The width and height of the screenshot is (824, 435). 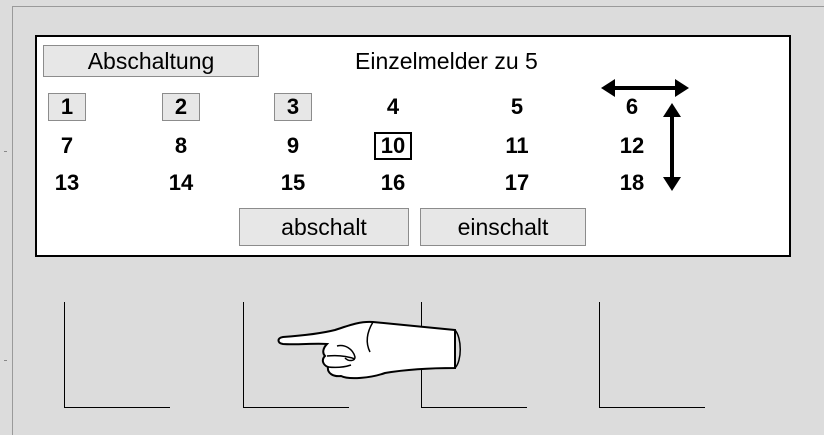 I want to click on detector-2: 2, so click(x=181, y=107).